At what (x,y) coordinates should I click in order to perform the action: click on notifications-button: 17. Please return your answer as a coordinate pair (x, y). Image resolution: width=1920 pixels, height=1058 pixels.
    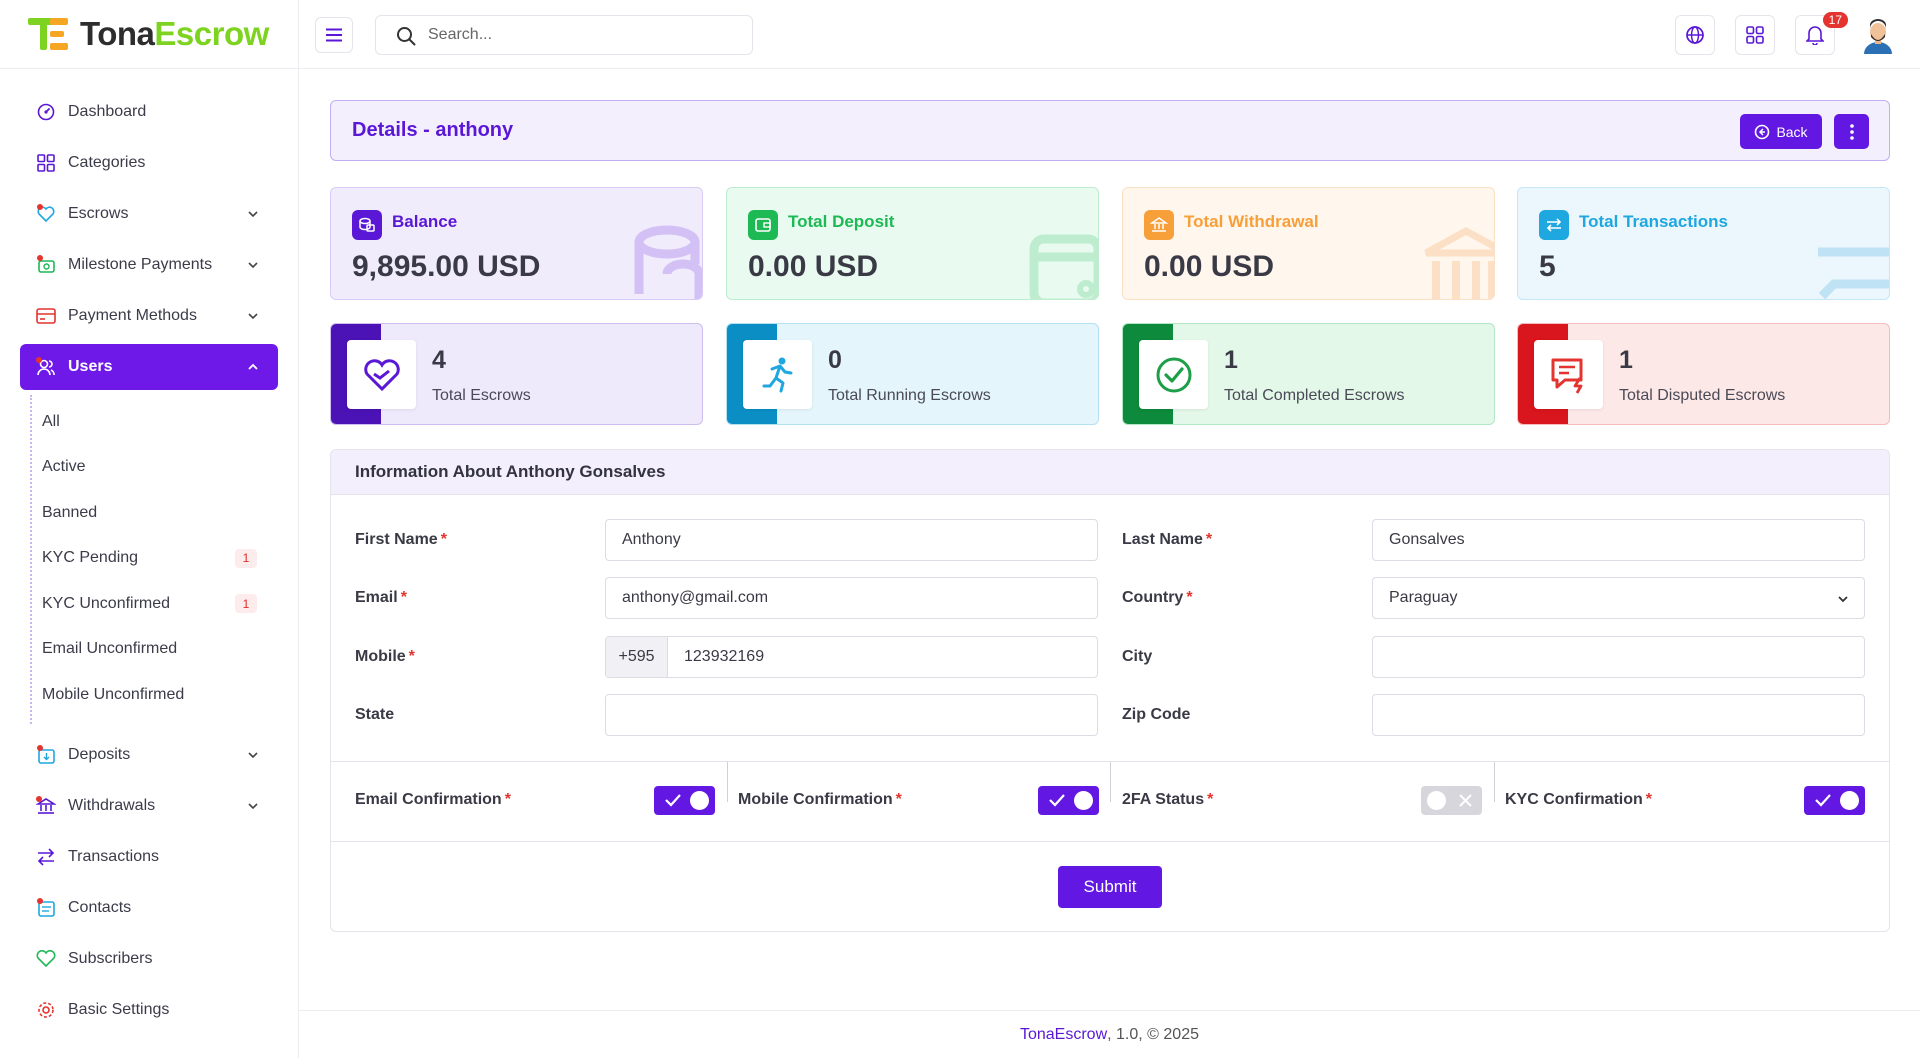
    Looking at the image, I should click on (1821, 33).